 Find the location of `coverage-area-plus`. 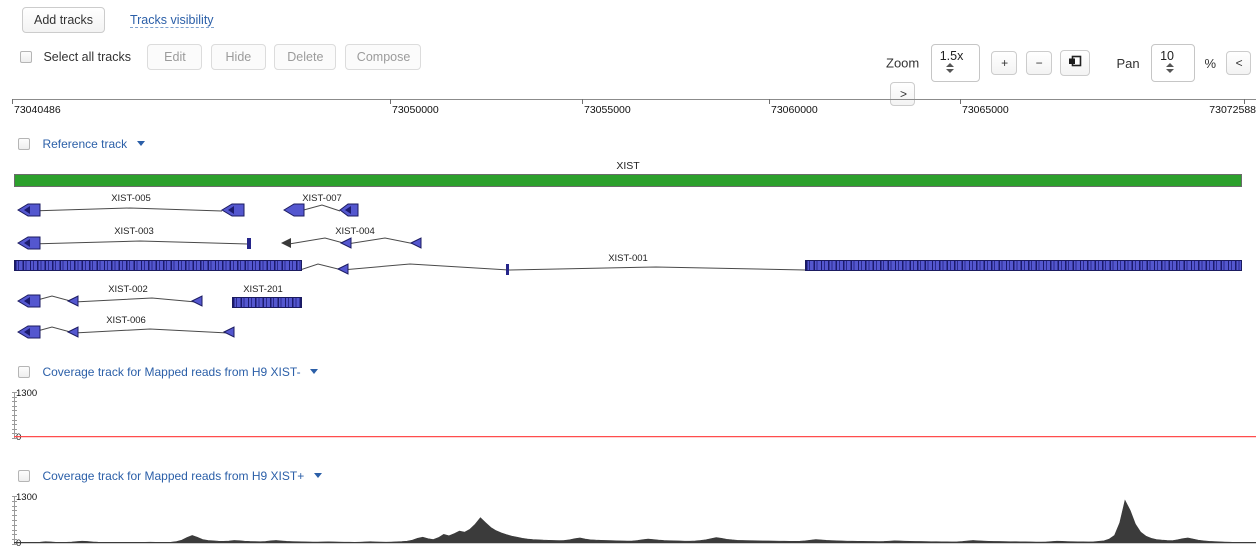

coverage-area-plus is located at coordinates (635, 521).